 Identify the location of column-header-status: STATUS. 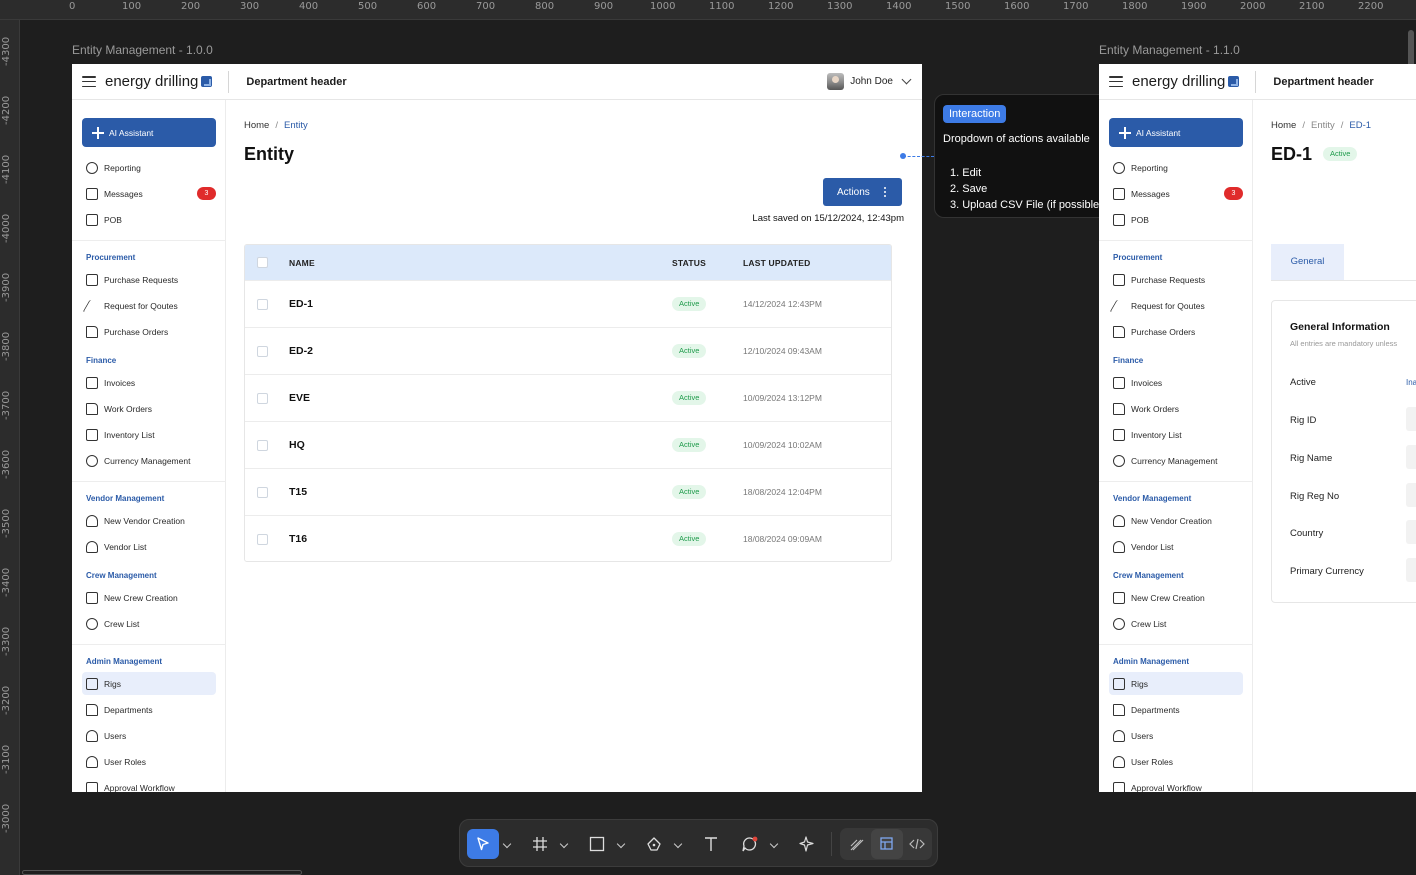
(689, 263).